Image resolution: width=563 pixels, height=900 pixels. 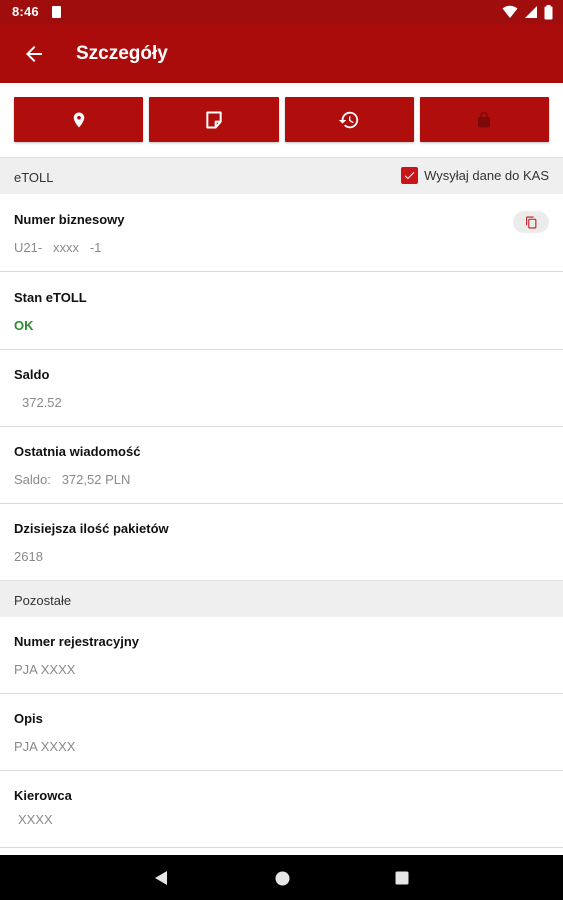 I want to click on balance-row: Saldo 372.52, so click(x=281, y=388).